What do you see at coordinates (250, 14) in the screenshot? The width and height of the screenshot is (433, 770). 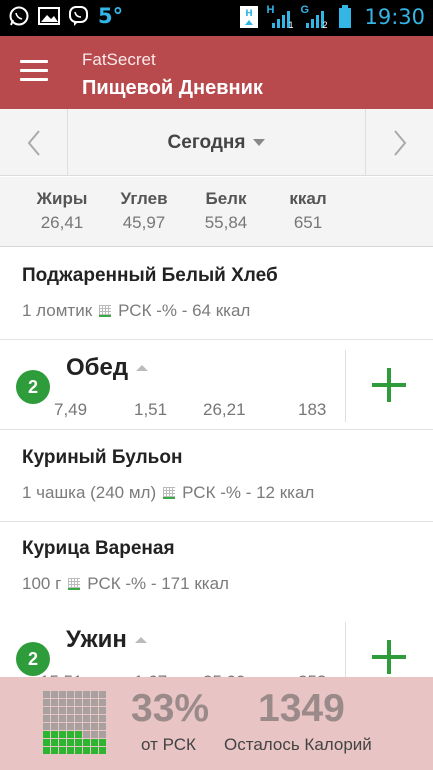 I see `svg-text: H` at bounding box center [250, 14].